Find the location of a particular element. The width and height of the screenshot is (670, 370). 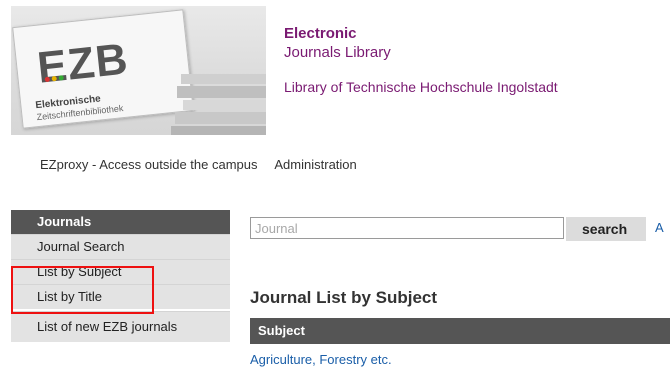

books-icon is located at coordinates (218, 104).